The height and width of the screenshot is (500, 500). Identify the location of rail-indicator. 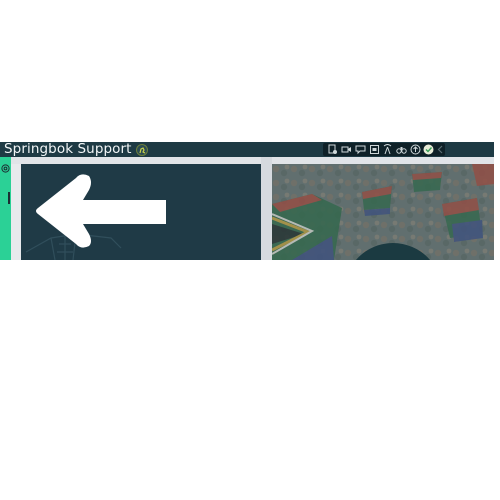
(9, 198).